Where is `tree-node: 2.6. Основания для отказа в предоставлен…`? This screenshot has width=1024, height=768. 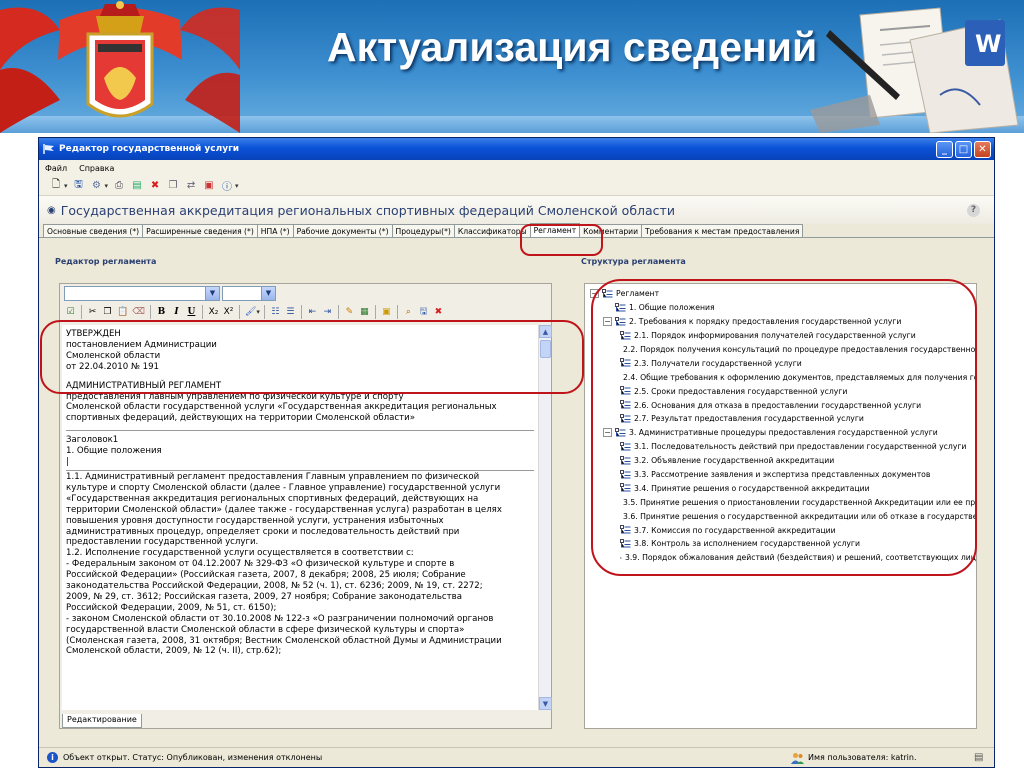 tree-node: 2.6. Основания для отказа в предоставлен… is located at coordinates (780, 405).